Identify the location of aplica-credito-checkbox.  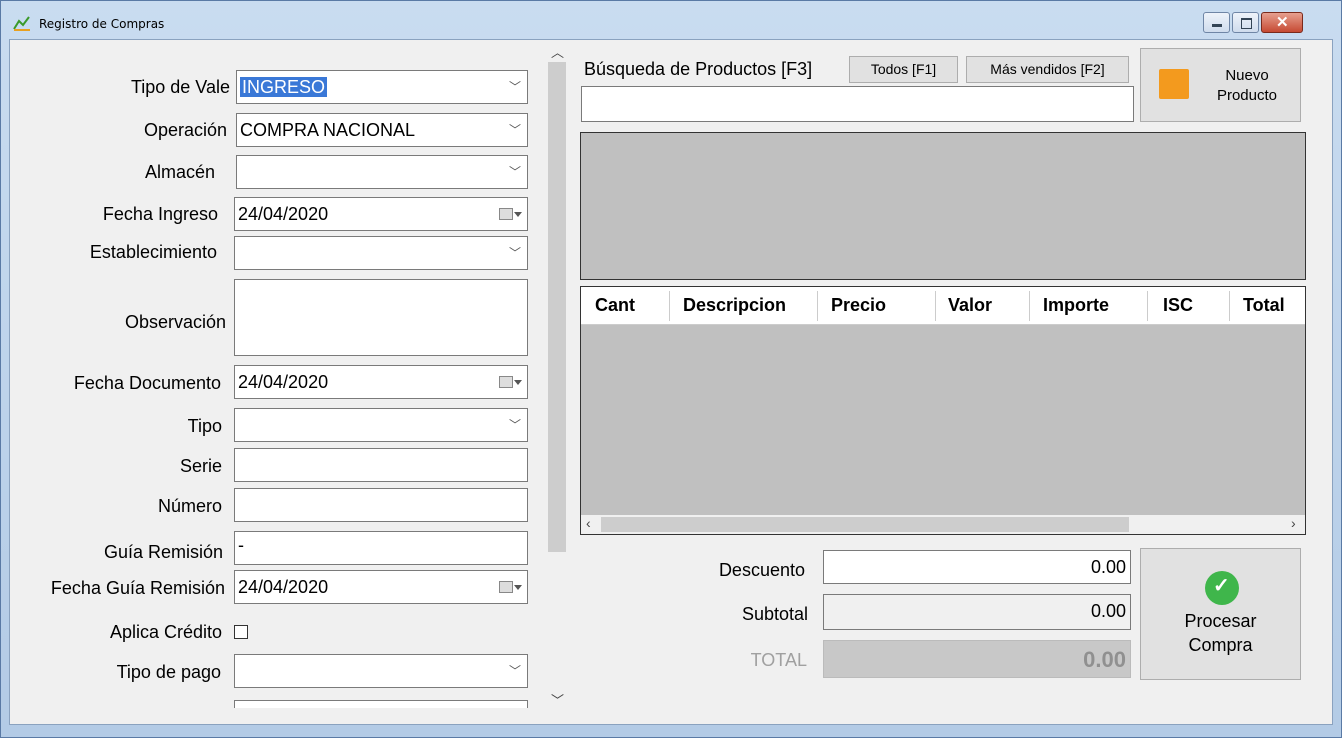
(241, 632).